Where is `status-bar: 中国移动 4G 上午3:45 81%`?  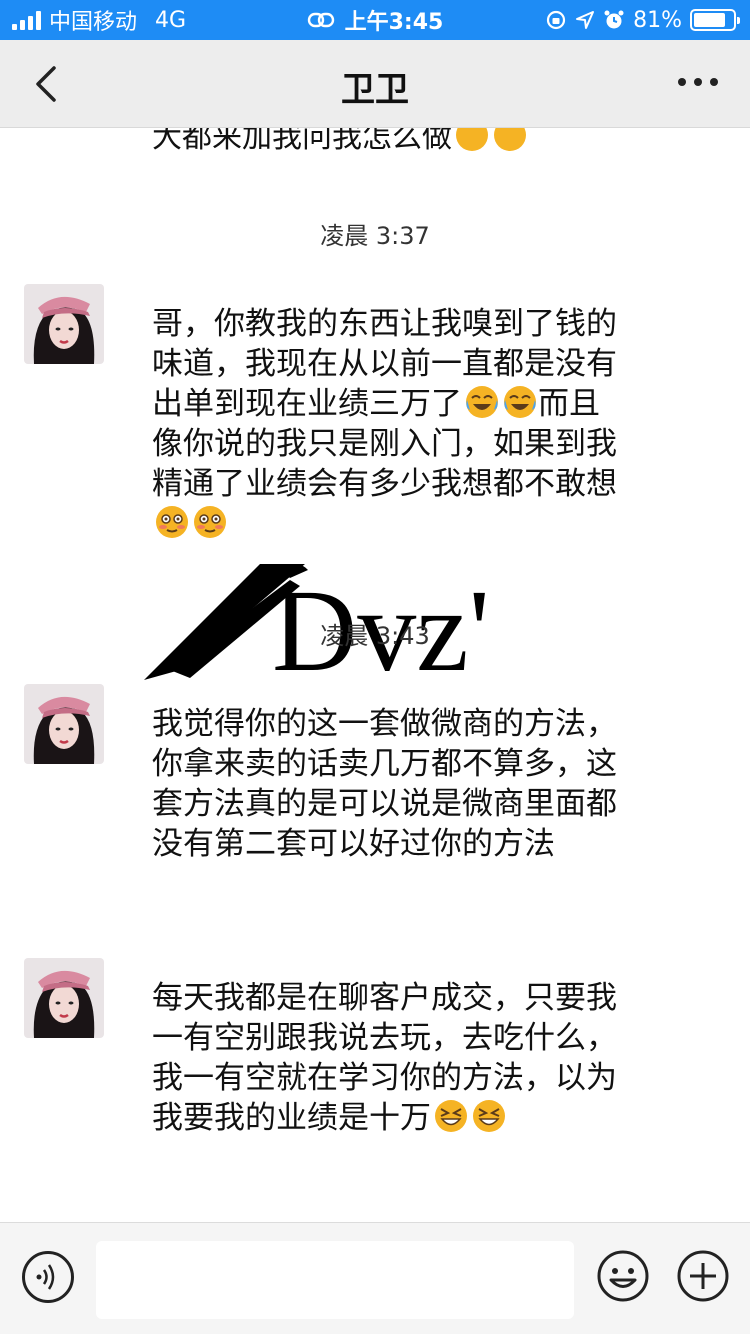 status-bar: 中国移动 4G 上午3:45 81% is located at coordinates (375, 20).